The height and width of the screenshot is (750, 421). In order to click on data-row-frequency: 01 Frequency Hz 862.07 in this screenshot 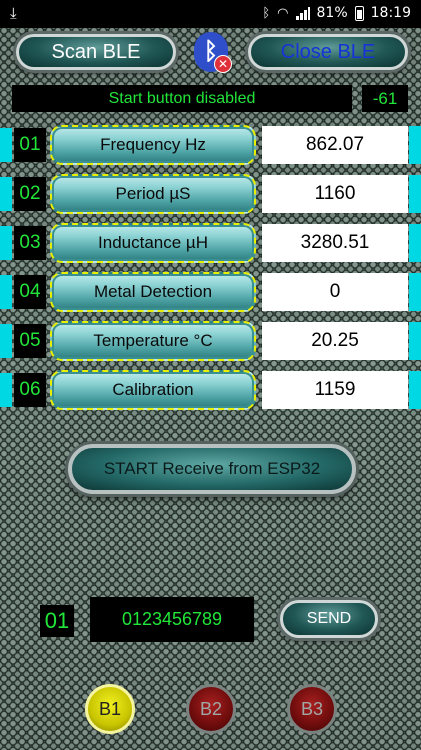, I will do `click(210, 145)`.